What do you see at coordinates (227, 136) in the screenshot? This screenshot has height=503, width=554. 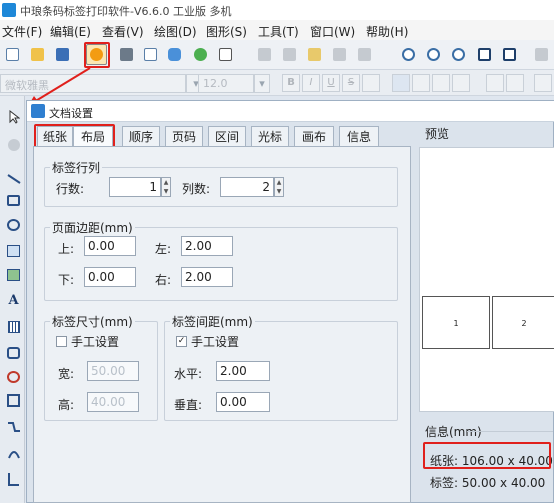 I see `tab-range: 区间` at bounding box center [227, 136].